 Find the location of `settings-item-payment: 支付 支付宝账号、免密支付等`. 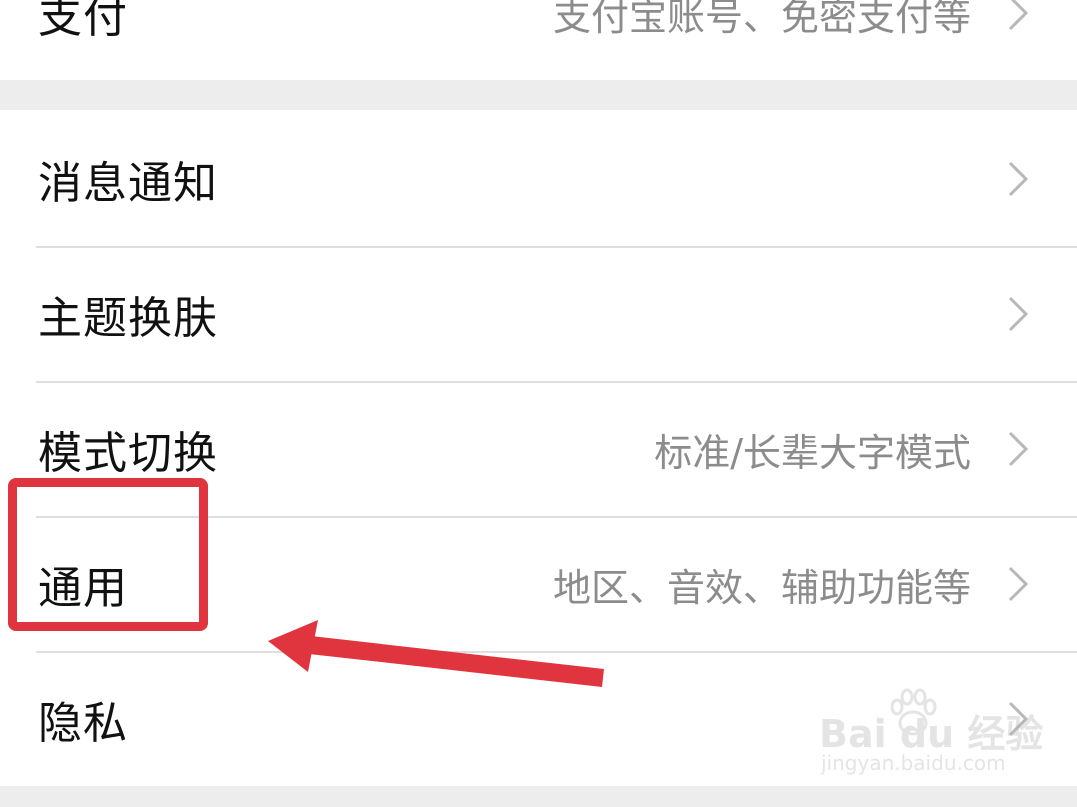

settings-item-payment: 支付 支付宝账号、免密支付等 is located at coordinates (538, 40).